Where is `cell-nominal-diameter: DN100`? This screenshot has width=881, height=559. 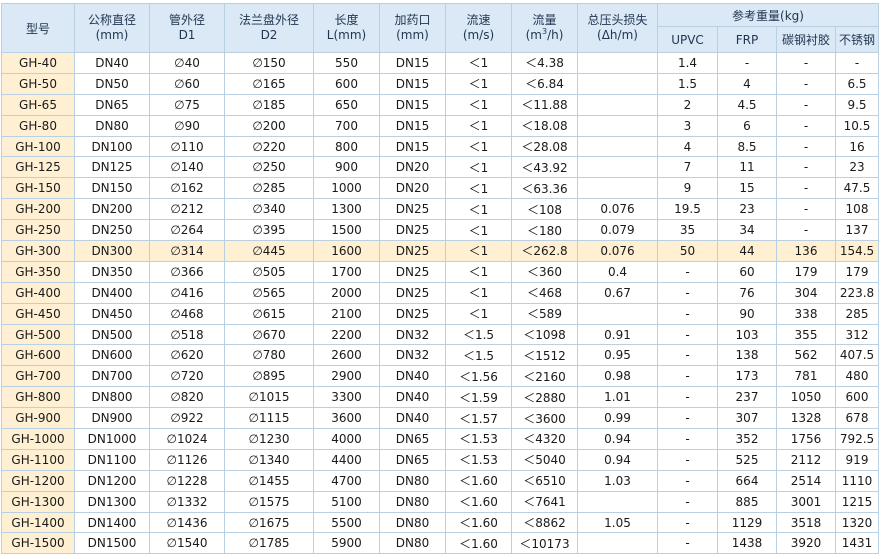 cell-nominal-diameter: DN100 is located at coordinates (112, 146).